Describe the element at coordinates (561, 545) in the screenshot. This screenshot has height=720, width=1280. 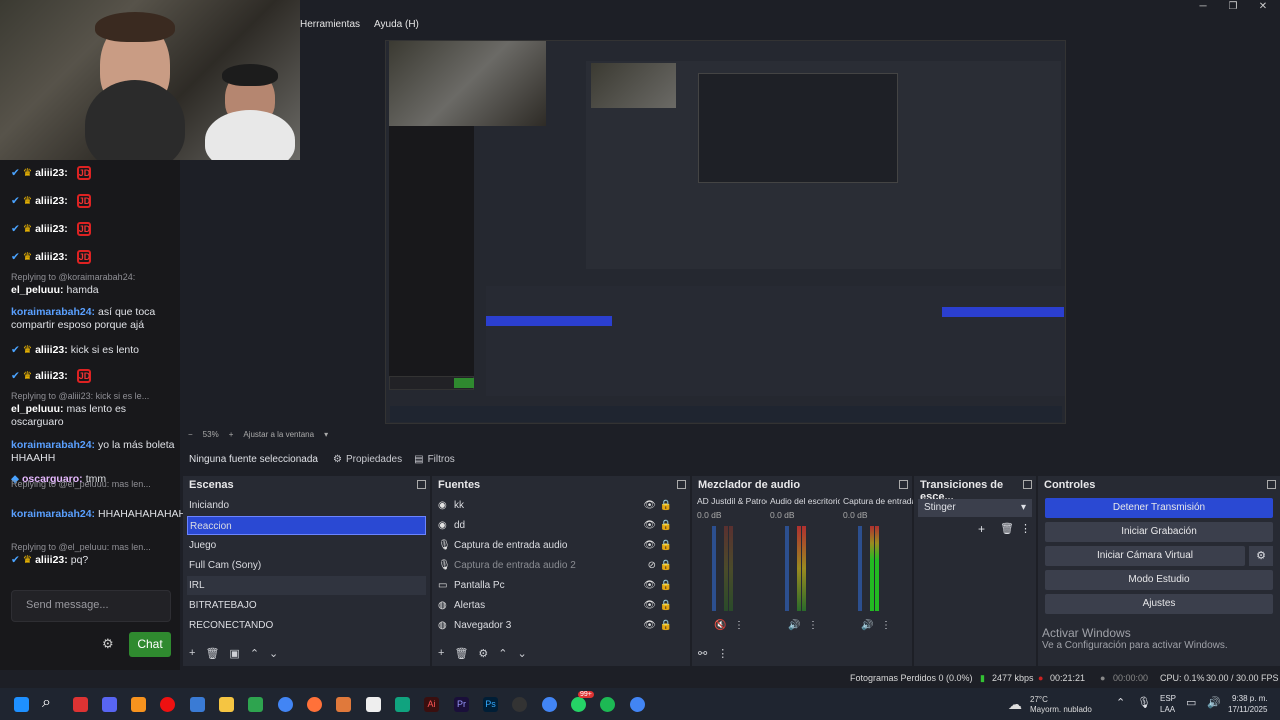
I see `source-item: 🎙 Captura de entrada audio 👁 🔒` at that location.